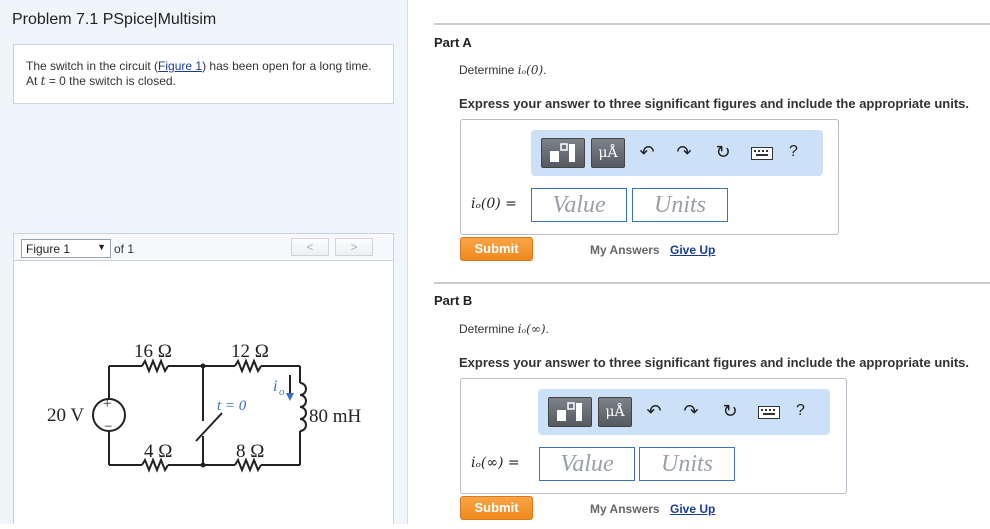 The height and width of the screenshot is (529, 990). Describe the element at coordinates (310, 247) in the screenshot. I see `prev-figure-button: <` at that location.